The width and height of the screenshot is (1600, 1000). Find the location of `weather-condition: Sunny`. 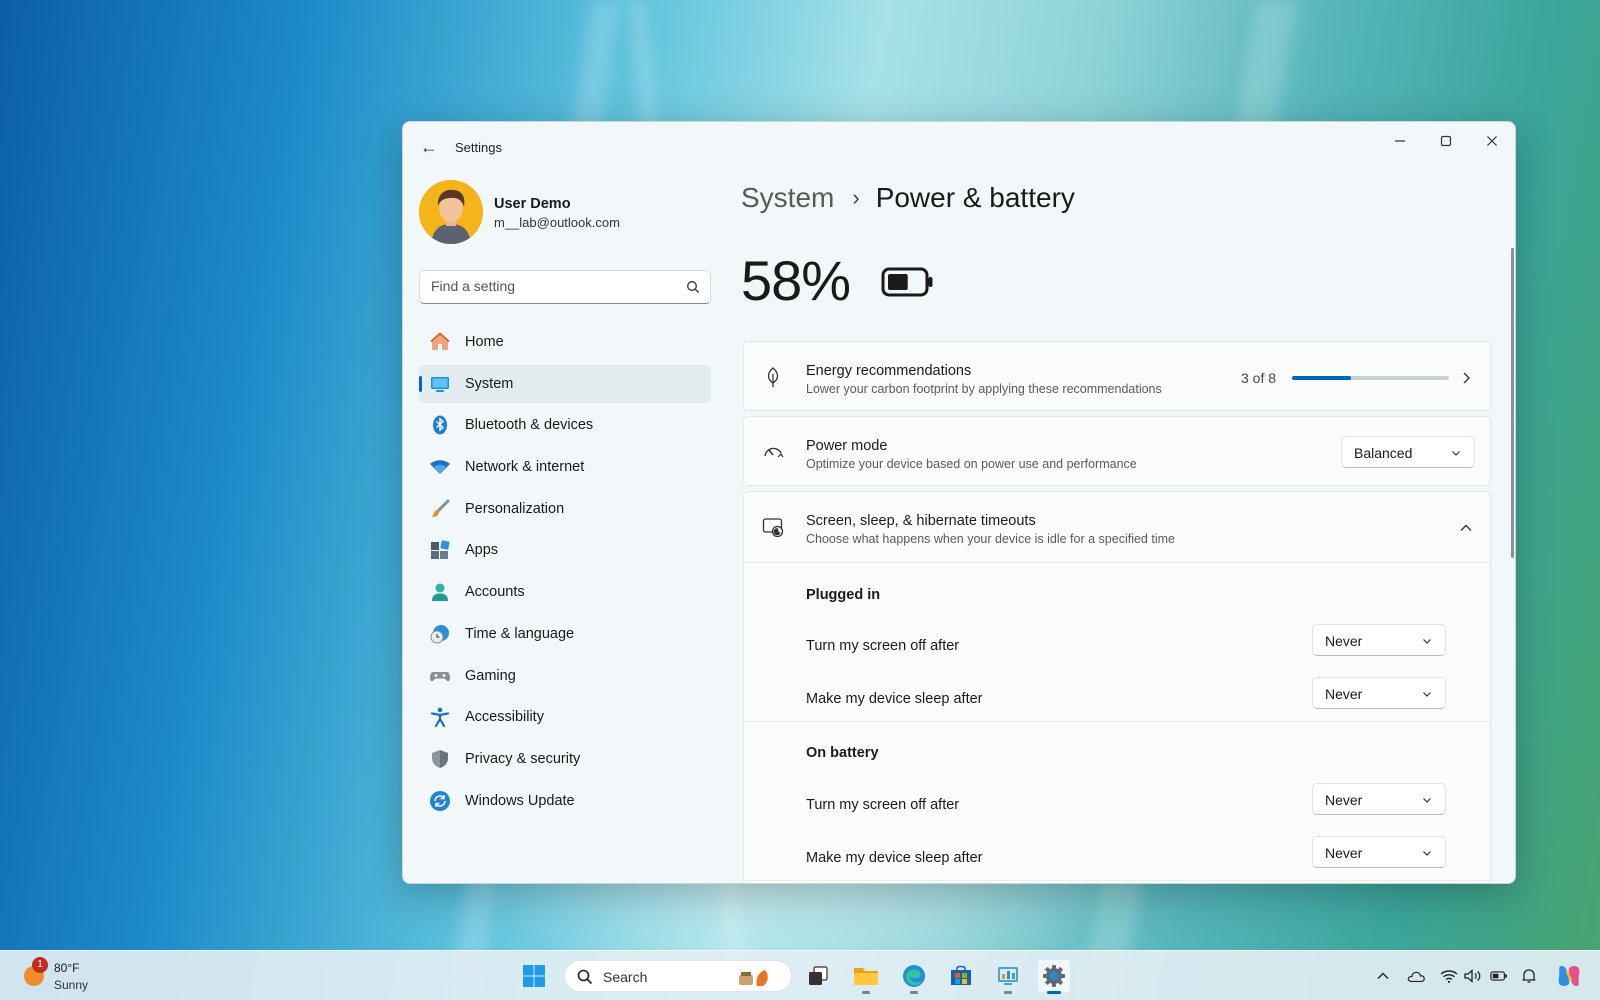

weather-condition: Sunny is located at coordinates (71, 985).